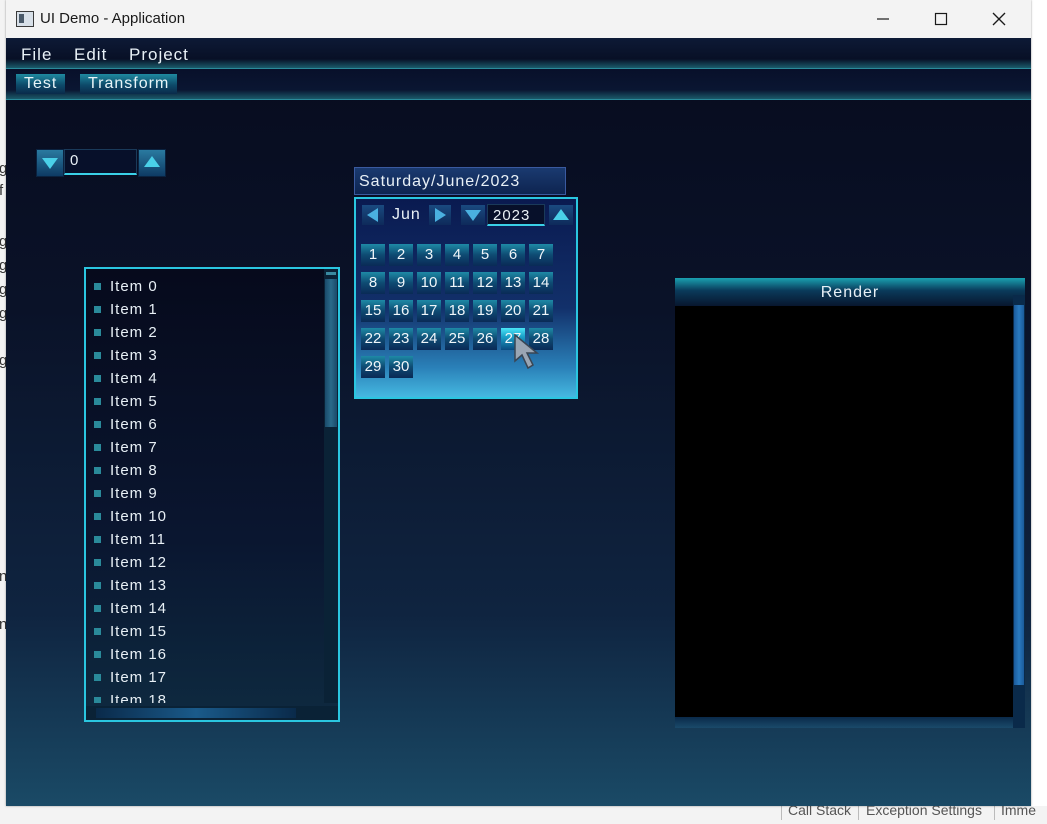  What do you see at coordinates (130, 608) in the screenshot?
I see `list-item: Item 14` at bounding box center [130, 608].